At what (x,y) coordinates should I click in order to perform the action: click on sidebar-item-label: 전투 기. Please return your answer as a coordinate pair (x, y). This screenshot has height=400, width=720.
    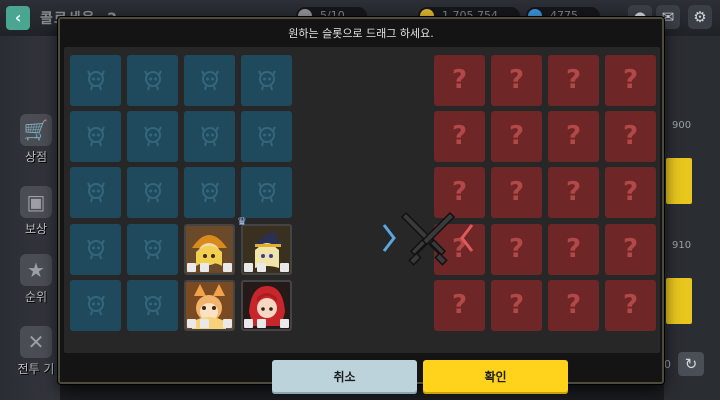
    Looking at the image, I should click on (36, 369).